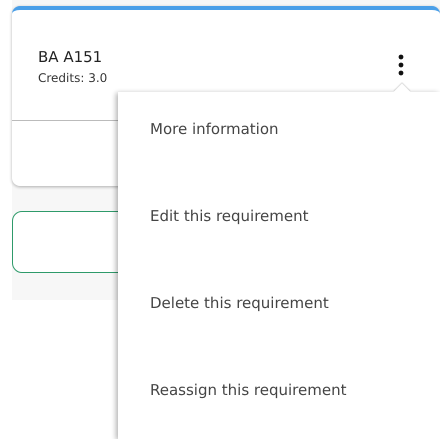 The height and width of the screenshot is (439, 440). Describe the element at coordinates (279, 390) in the screenshot. I see `menu-item: Reassign this requirement` at that location.